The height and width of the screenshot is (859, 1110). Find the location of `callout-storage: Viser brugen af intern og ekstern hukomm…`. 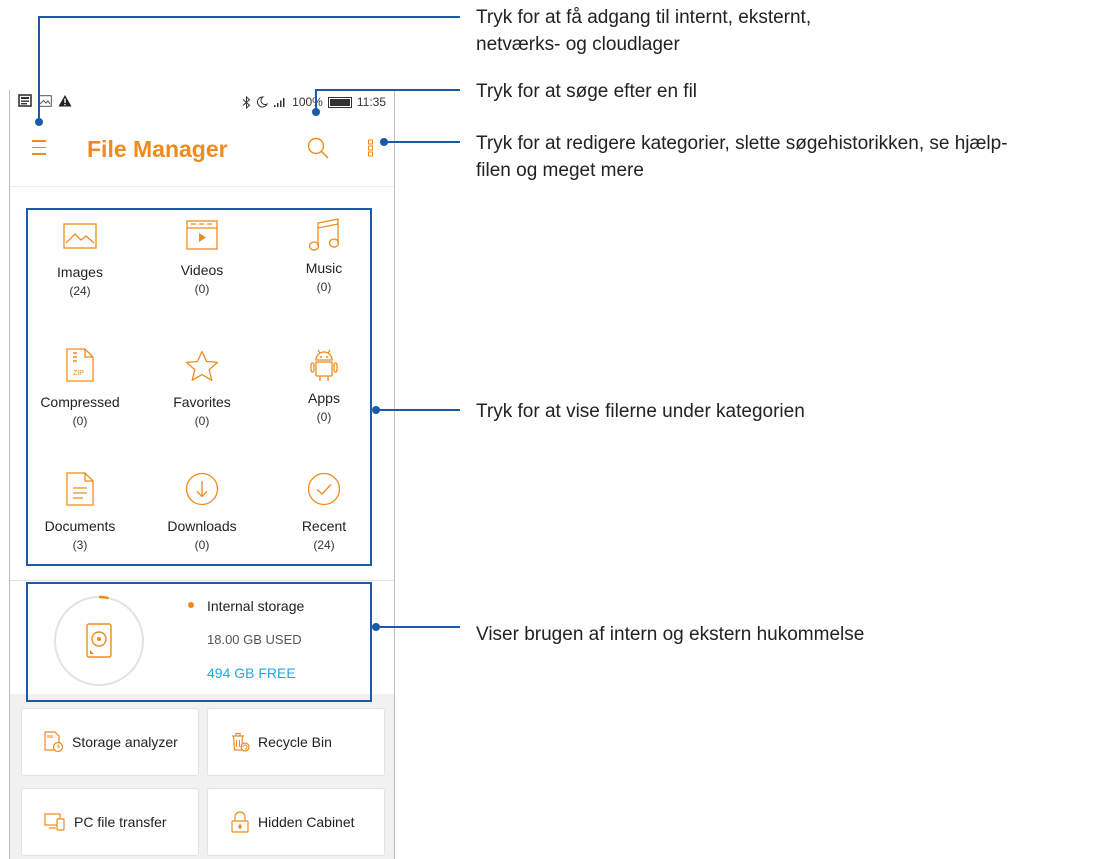

callout-storage: Viser brugen af intern og ekstern hukomm… is located at coordinates (670, 634).